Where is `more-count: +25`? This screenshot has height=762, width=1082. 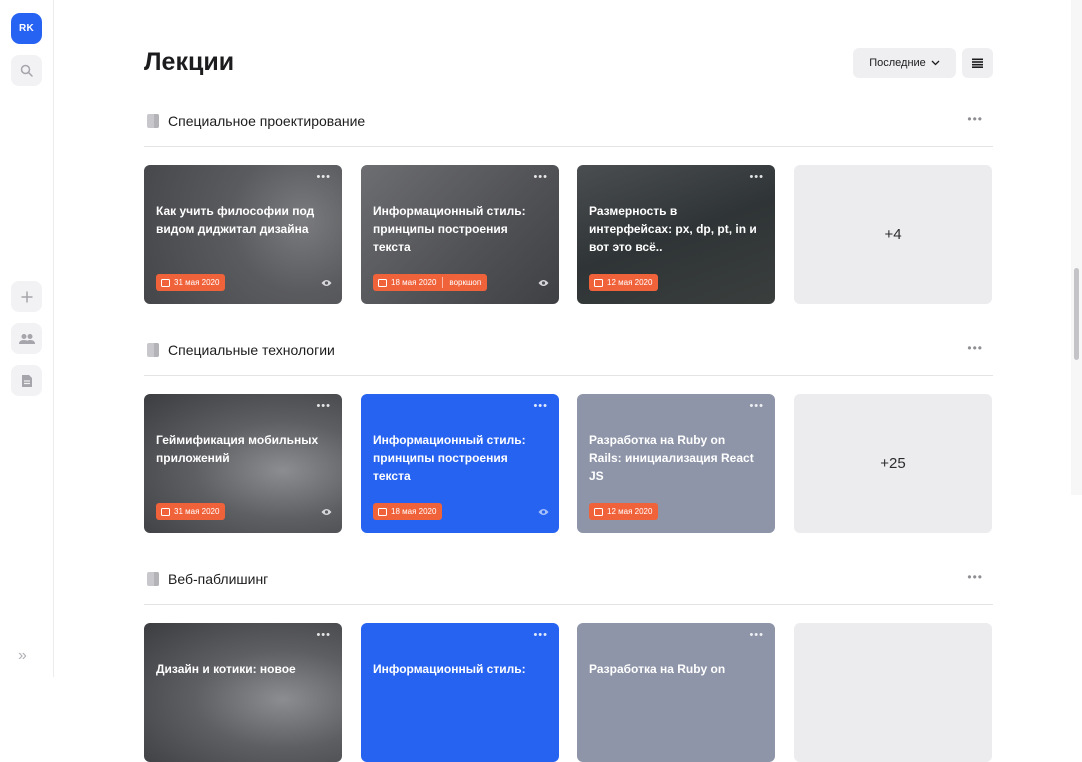 more-count: +25 is located at coordinates (893, 463).